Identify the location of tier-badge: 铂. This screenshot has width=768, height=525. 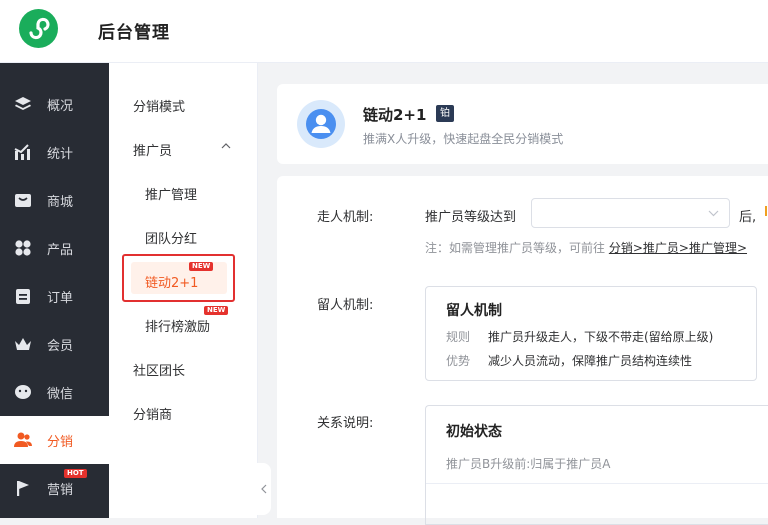
(445, 113).